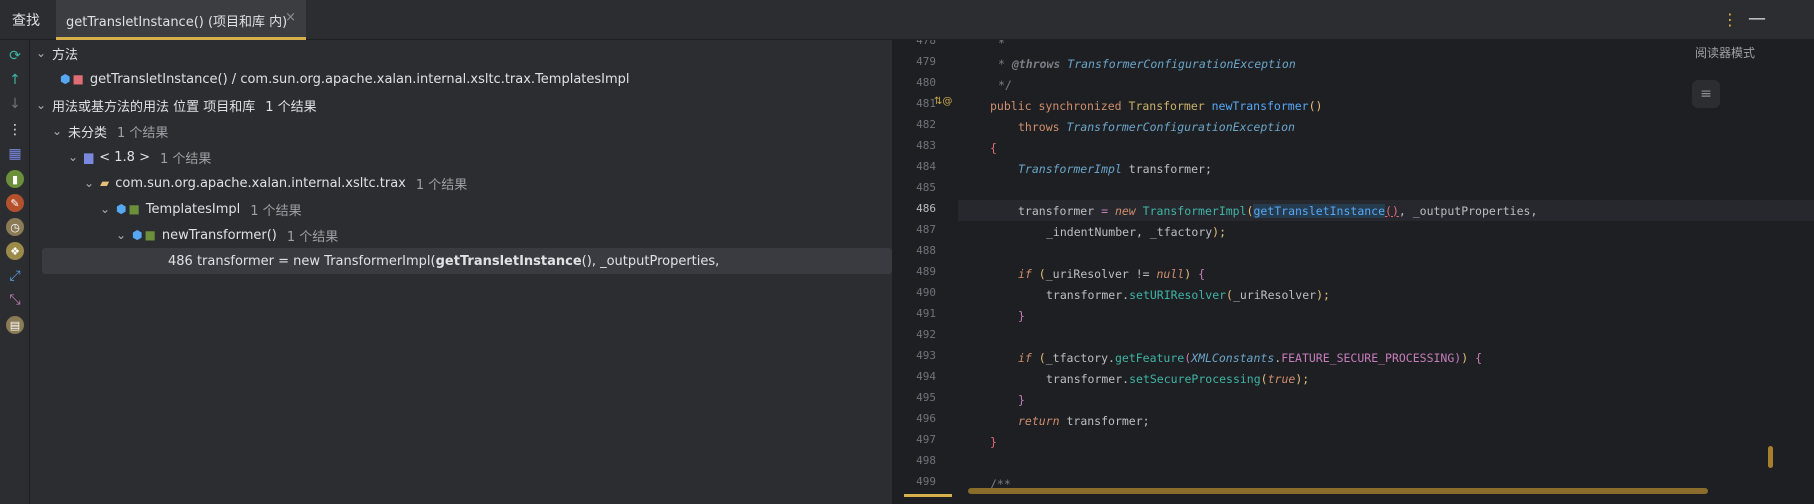  I want to click on result-prefix: 486 transformer = new TransformerImpl(, so click(302, 261).